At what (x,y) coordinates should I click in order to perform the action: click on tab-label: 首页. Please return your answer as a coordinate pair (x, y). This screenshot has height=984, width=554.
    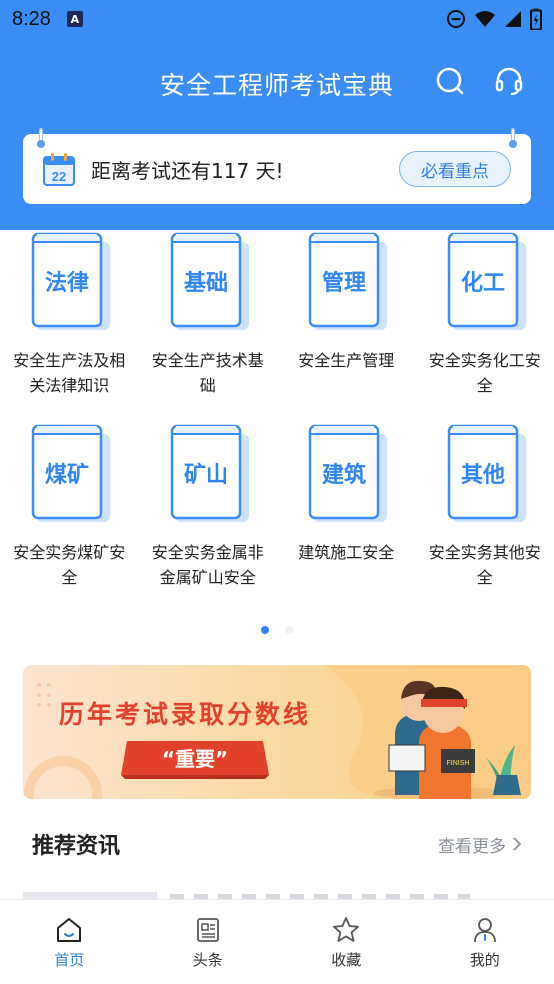
    Looking at the image, I should click on (69, 960).